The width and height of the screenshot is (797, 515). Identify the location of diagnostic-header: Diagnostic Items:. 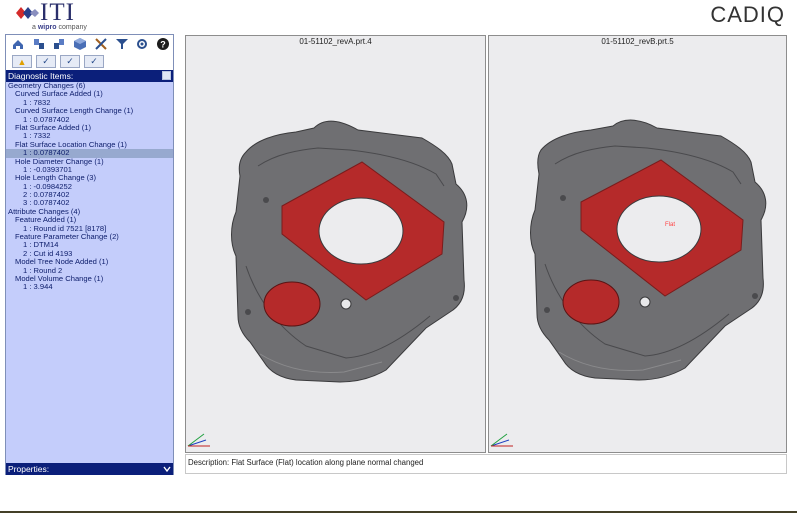
(89, 76).